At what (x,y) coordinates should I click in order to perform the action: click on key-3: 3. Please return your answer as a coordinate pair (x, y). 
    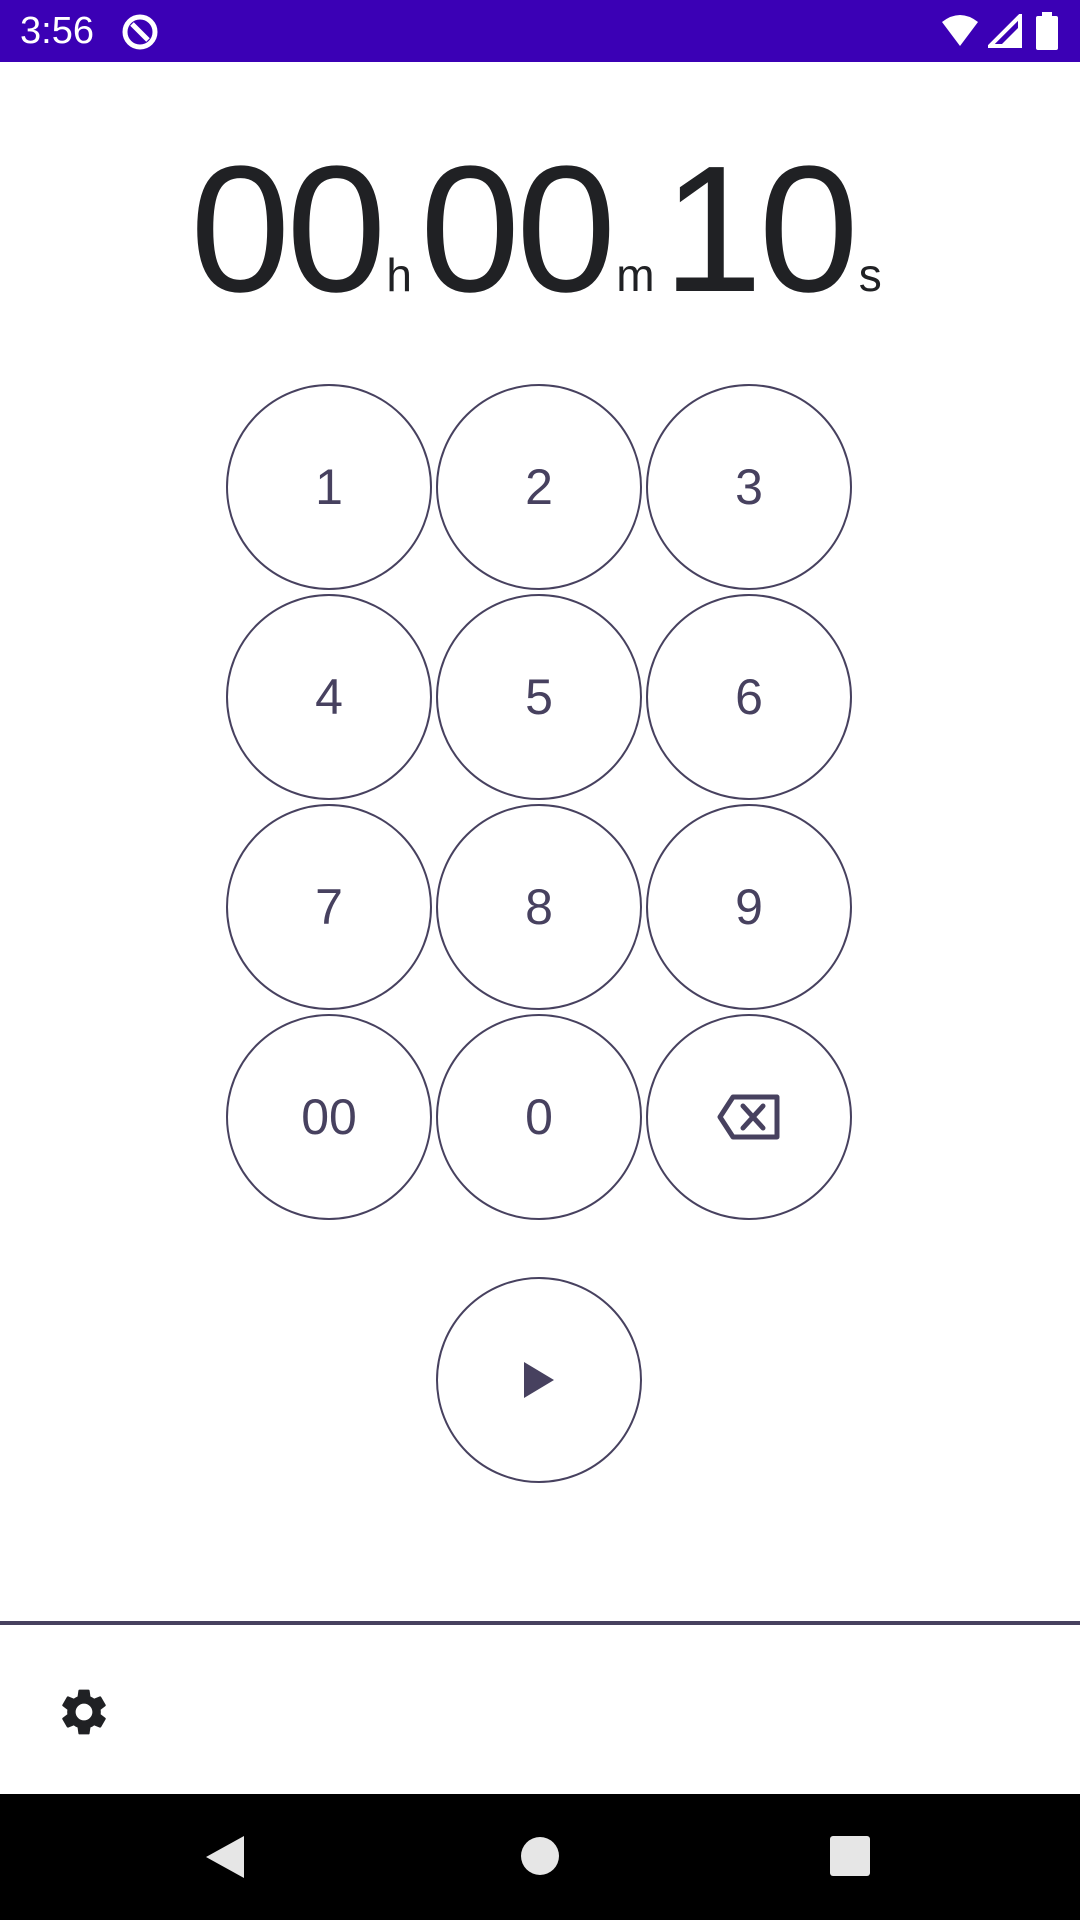
    Looking at the image, I should click on (749, 487).